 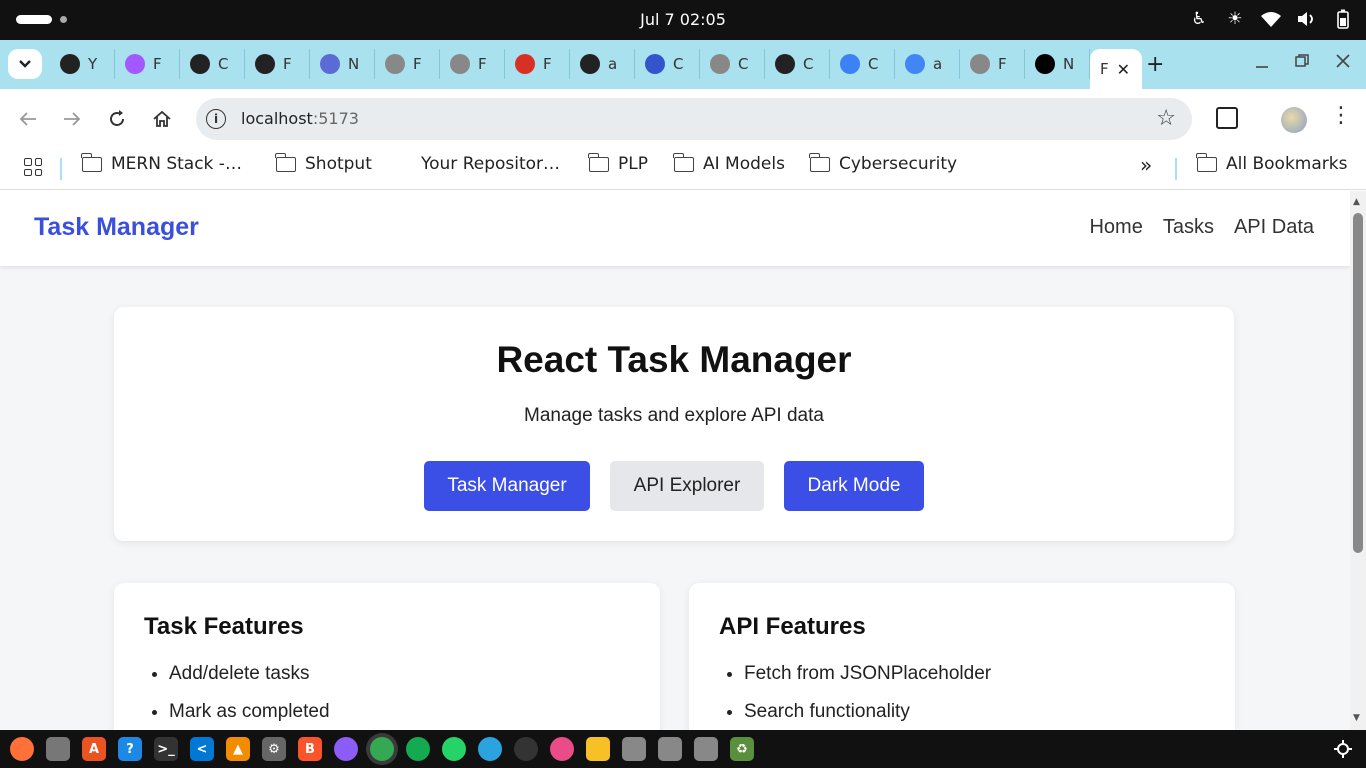 What do you see at coordinates (1045, 64) in the screenshot?
I see `vite-icon` at bounding box center [1045, 64].